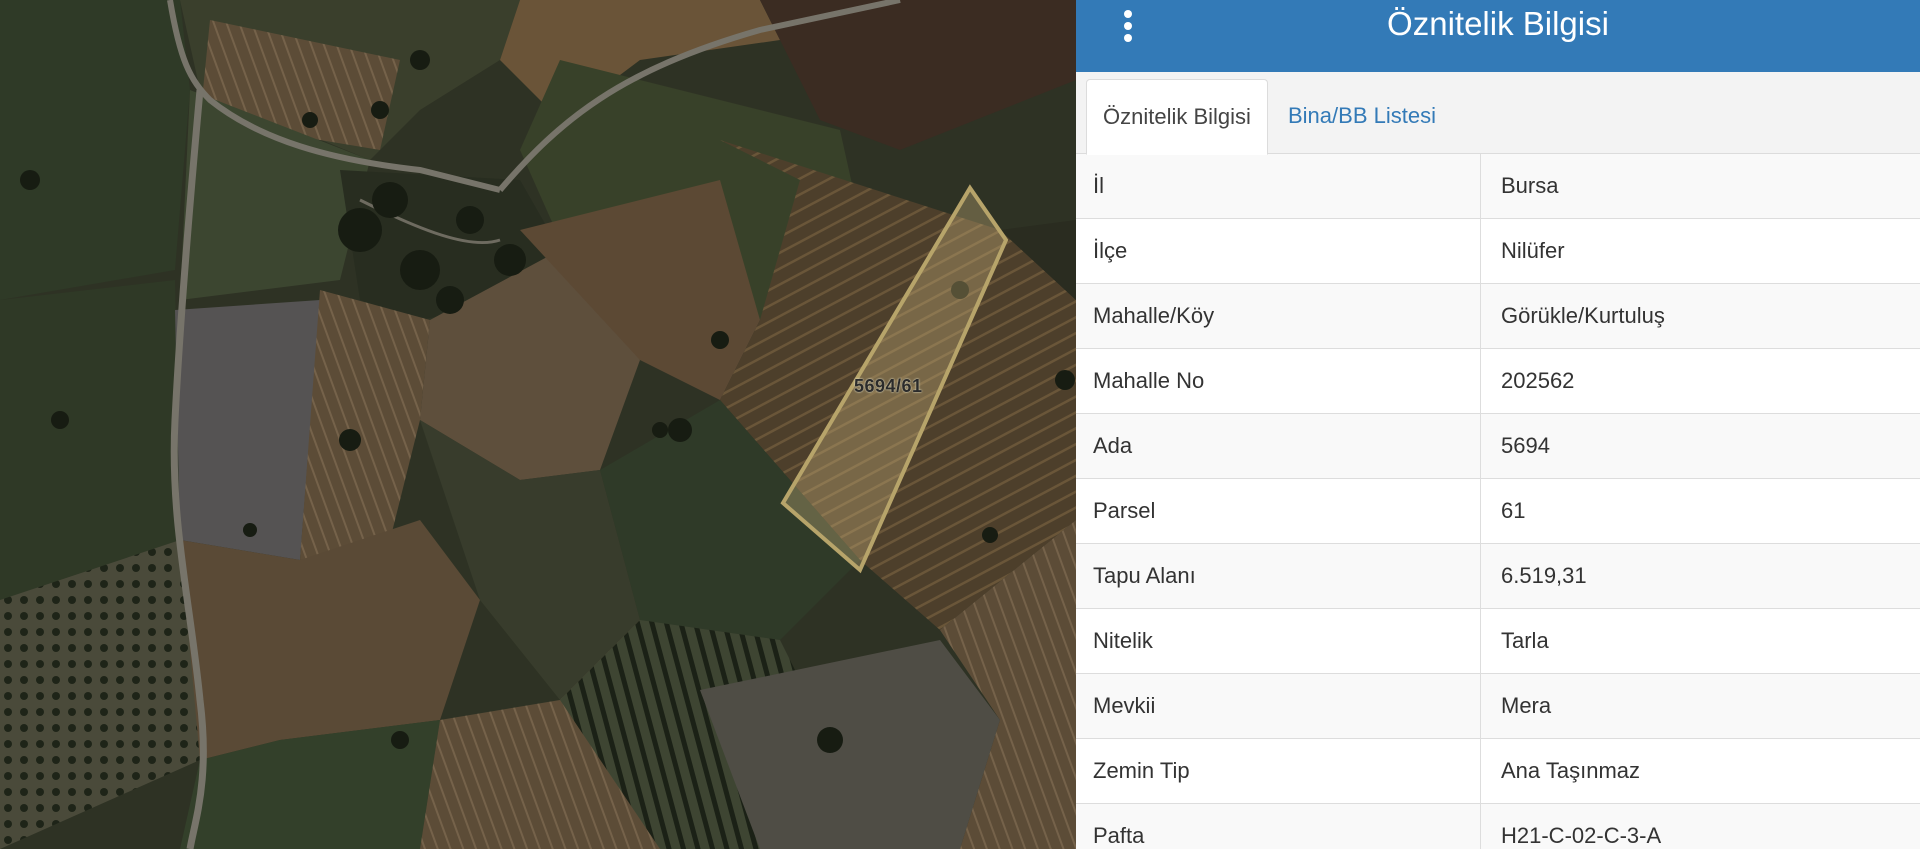  Describe the element at coordinates (1700, 511) in the screenshot. I see `attribute-value: 61` at that location.